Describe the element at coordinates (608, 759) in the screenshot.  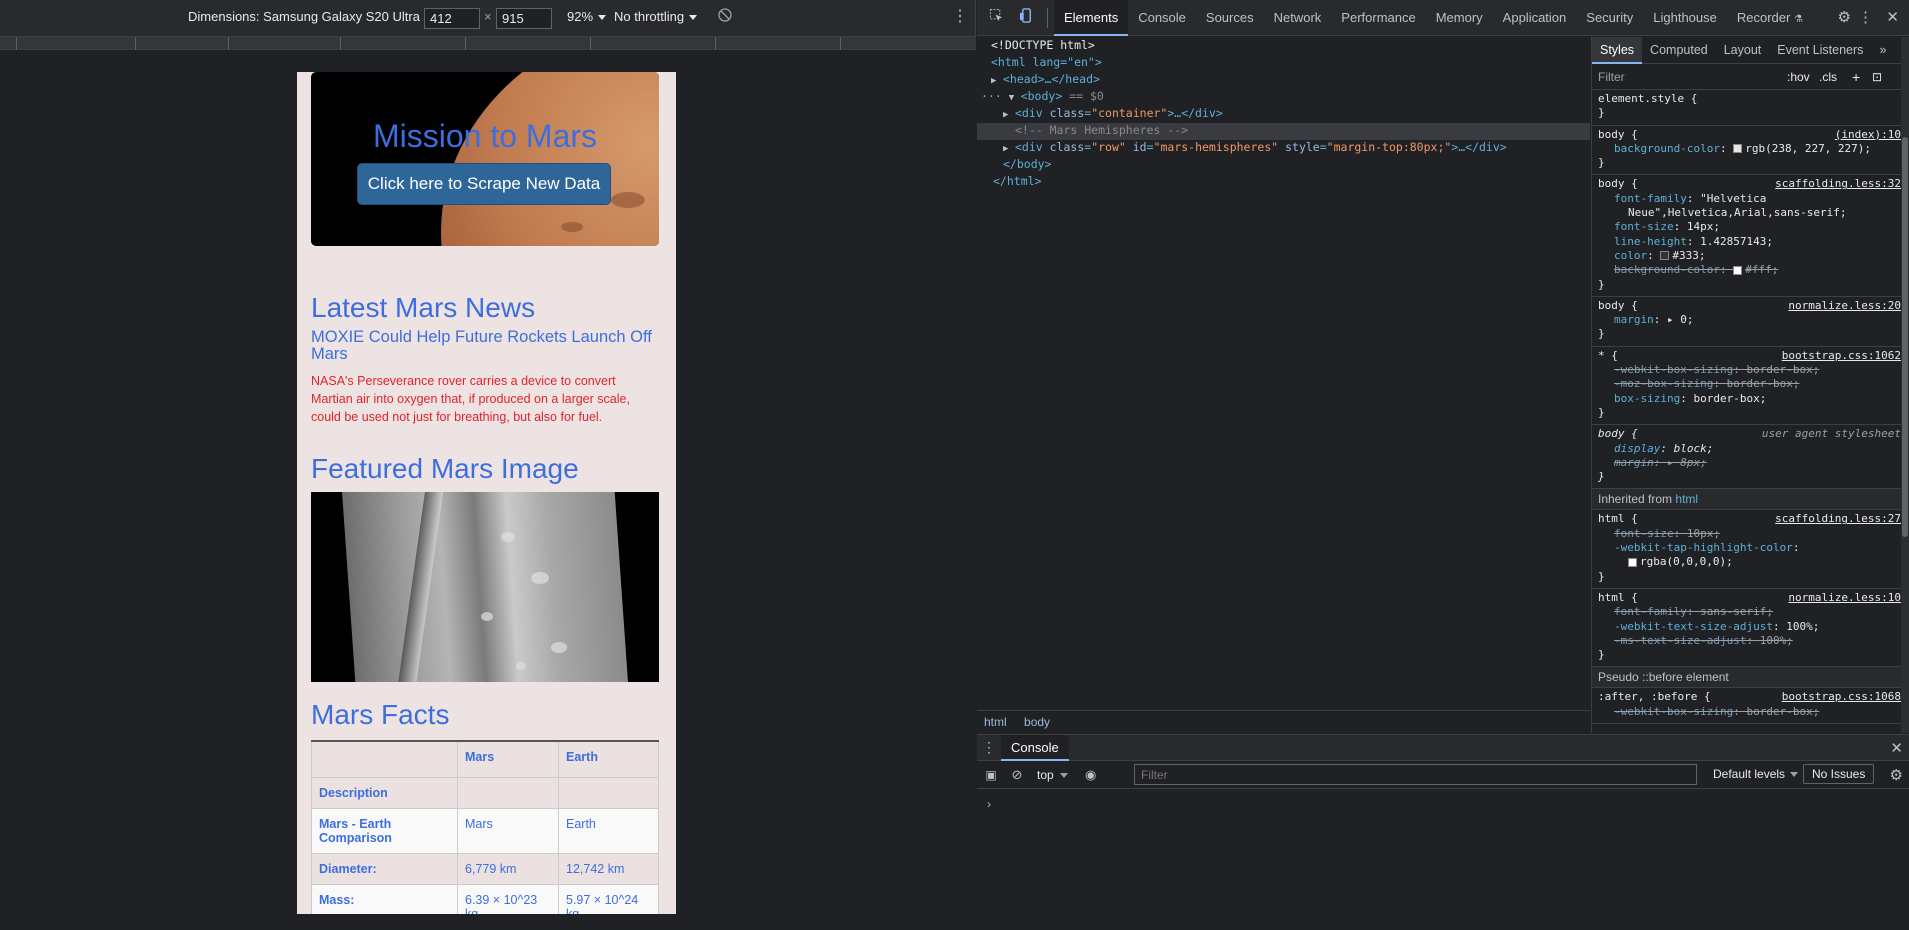
I see `table-header-cell: Earth` at that location.